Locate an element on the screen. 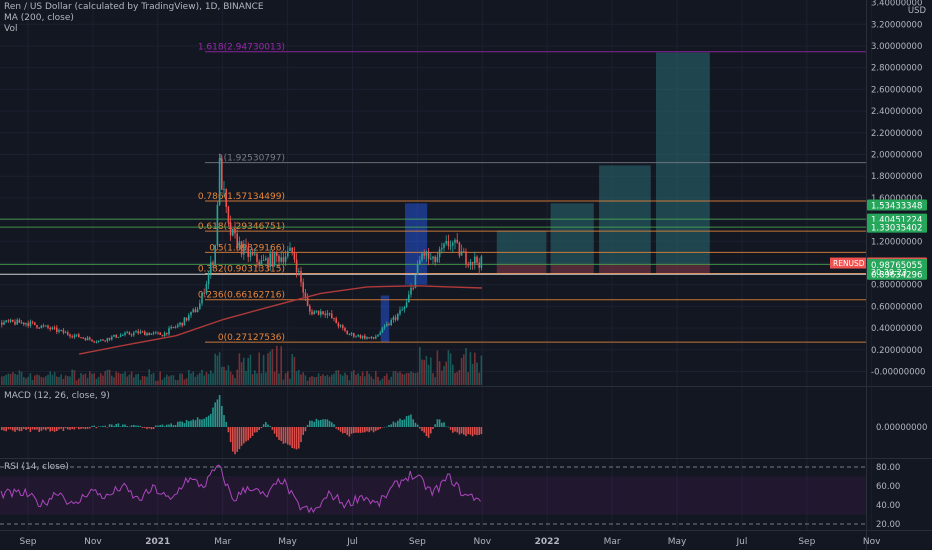 The height and width of the screenshot is (550, 932). x-tick-label: May is located at coordinates (287, 542).